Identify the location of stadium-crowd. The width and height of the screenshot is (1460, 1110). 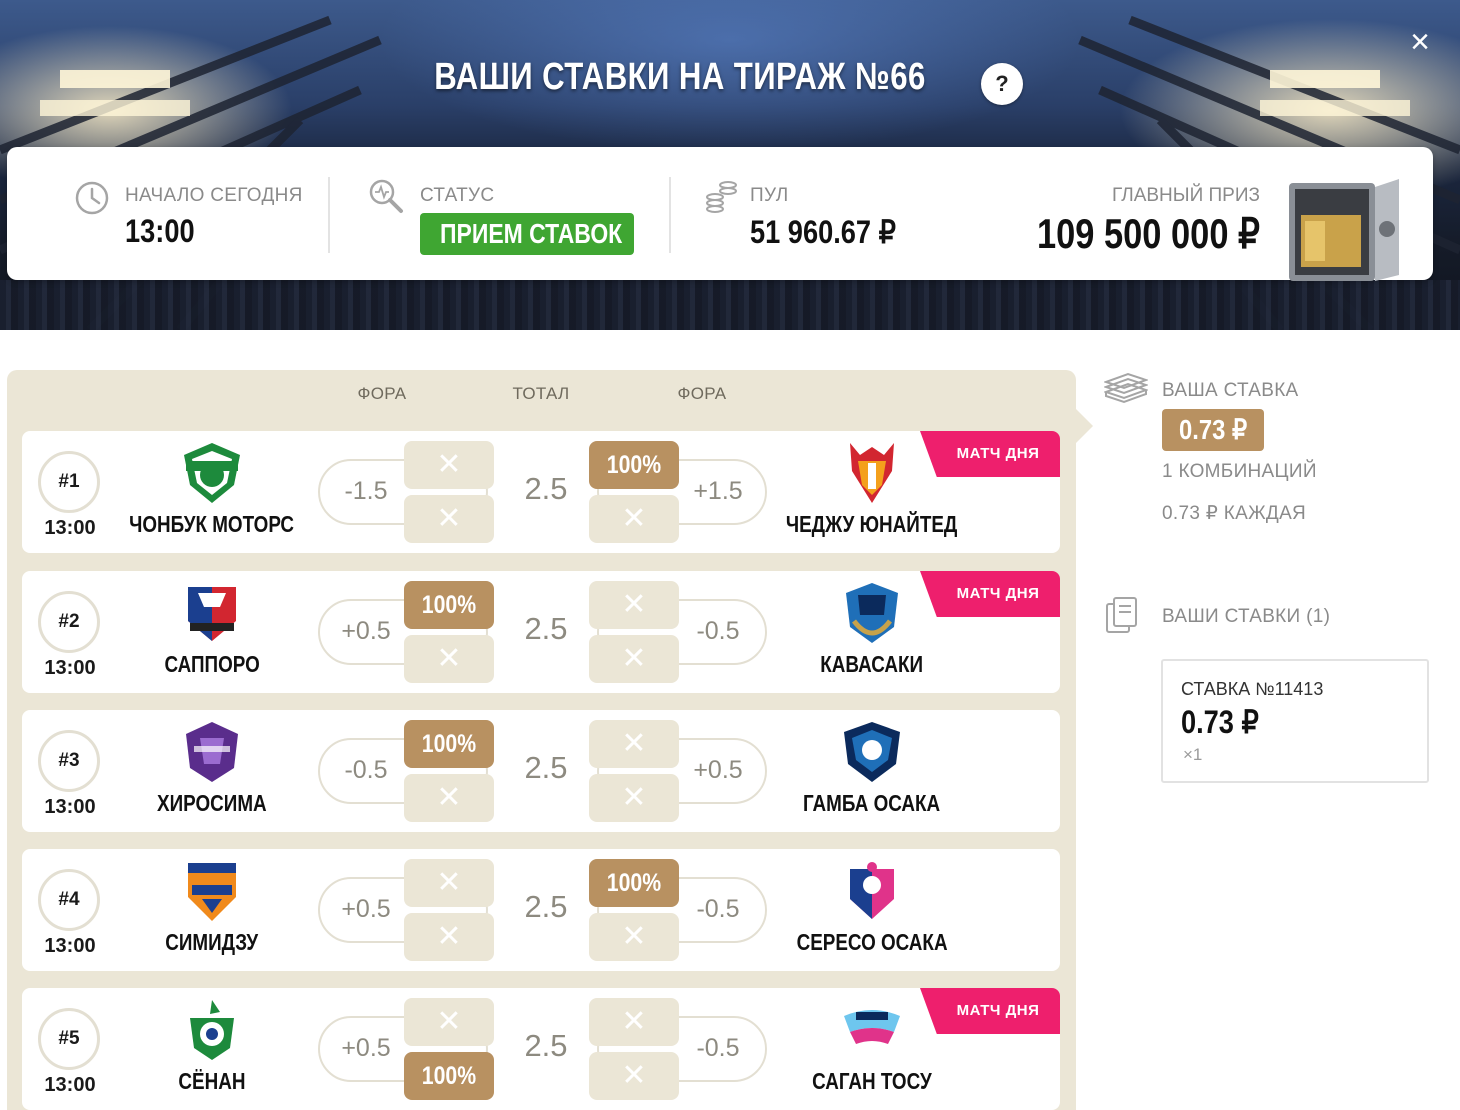
(730, 305).